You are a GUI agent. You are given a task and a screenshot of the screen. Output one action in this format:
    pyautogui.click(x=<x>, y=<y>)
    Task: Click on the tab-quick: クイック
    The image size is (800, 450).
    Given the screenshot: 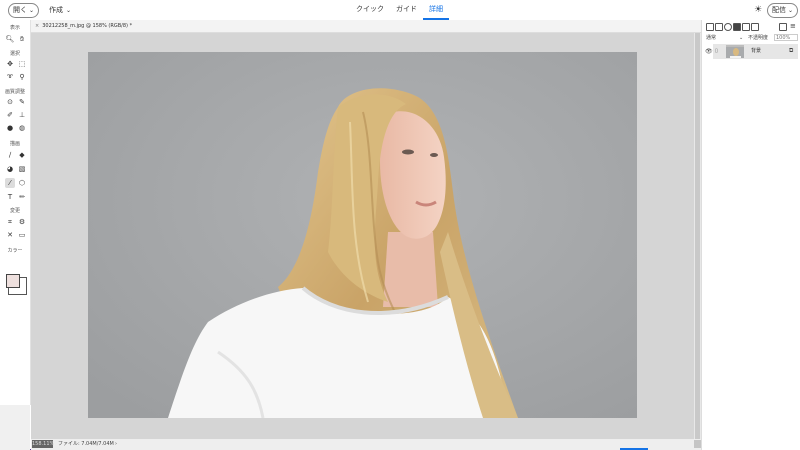 What is the action you would take?
    pyautogui.click(x=370, y=10)
    